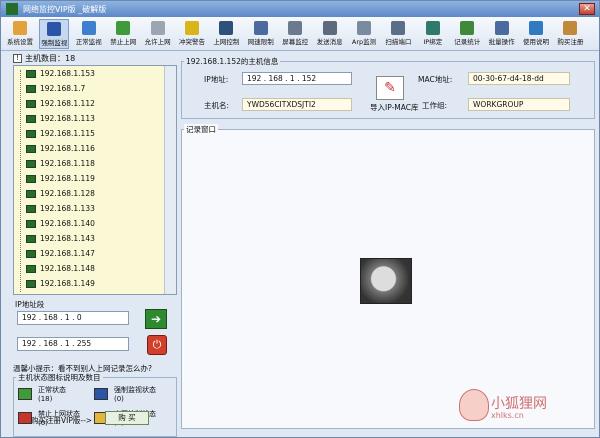 This screenshot has height=438, width=600. Describe the element at coordinates (67, 178) in the screenshot. I see `host-ip: 192.168.1.119` at that location.